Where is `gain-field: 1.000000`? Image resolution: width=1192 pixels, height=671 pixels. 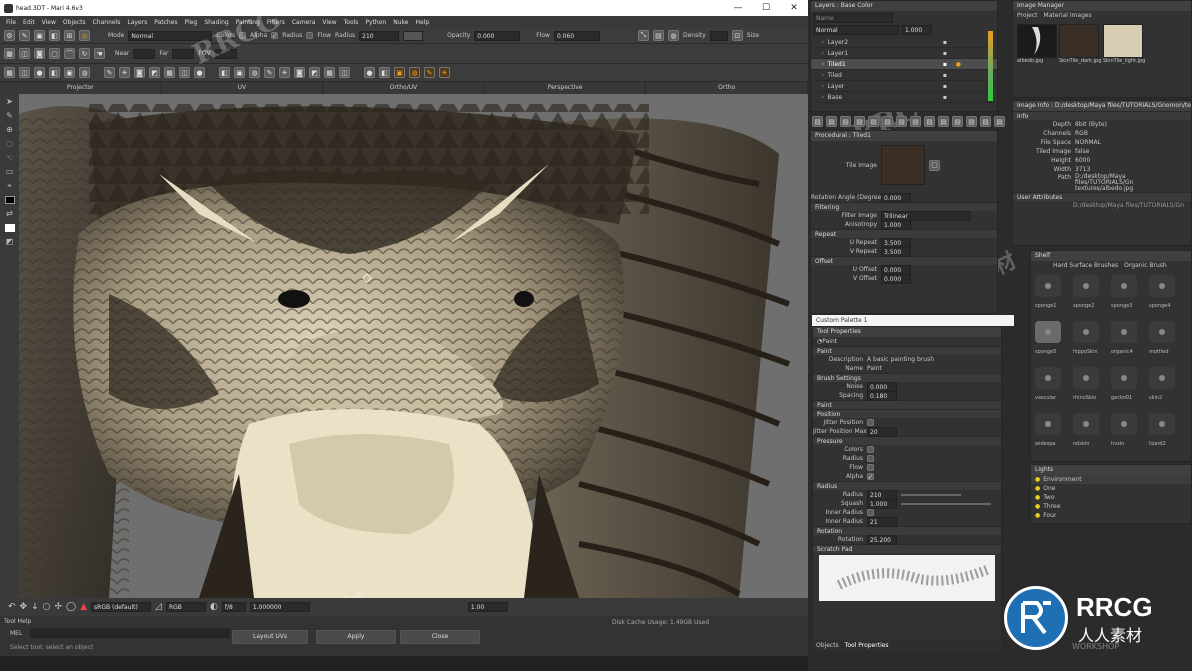
gain-field: 1.000000 is located at coordinates (279, 607).